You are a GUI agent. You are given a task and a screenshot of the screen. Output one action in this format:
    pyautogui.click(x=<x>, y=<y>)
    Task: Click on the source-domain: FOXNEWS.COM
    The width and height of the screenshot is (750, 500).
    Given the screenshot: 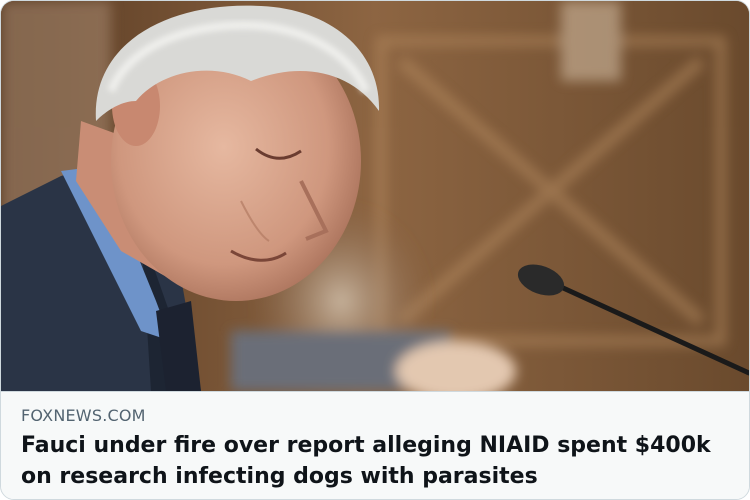 What is the action you would take?
    pyautogui.click(x=83, y=415)
    